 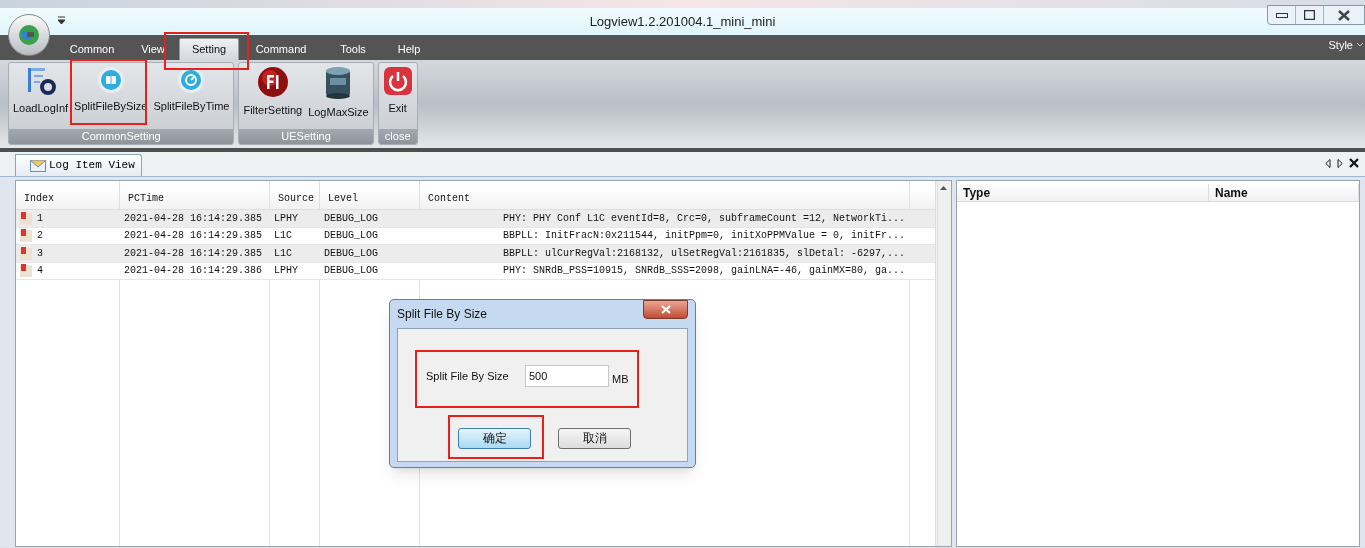 I want to click on column-header: Name, so click(x=1284, y=192).